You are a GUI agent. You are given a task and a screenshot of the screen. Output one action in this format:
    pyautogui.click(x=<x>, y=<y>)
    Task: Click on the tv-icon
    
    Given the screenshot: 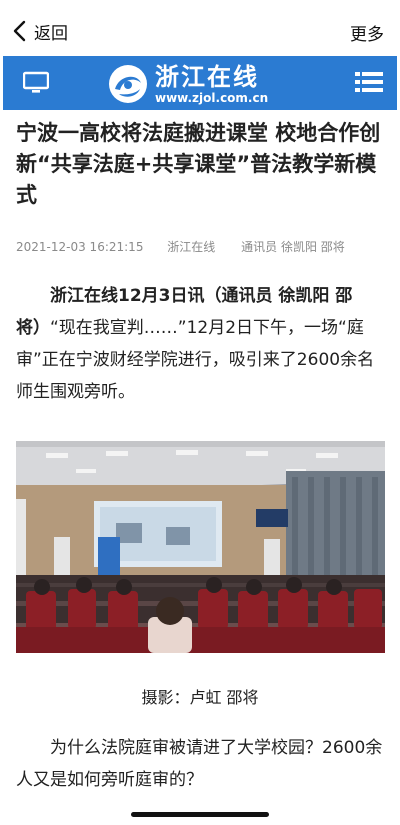 What is the action you would take?
    pyautogui.click(x=36, y=83)
    